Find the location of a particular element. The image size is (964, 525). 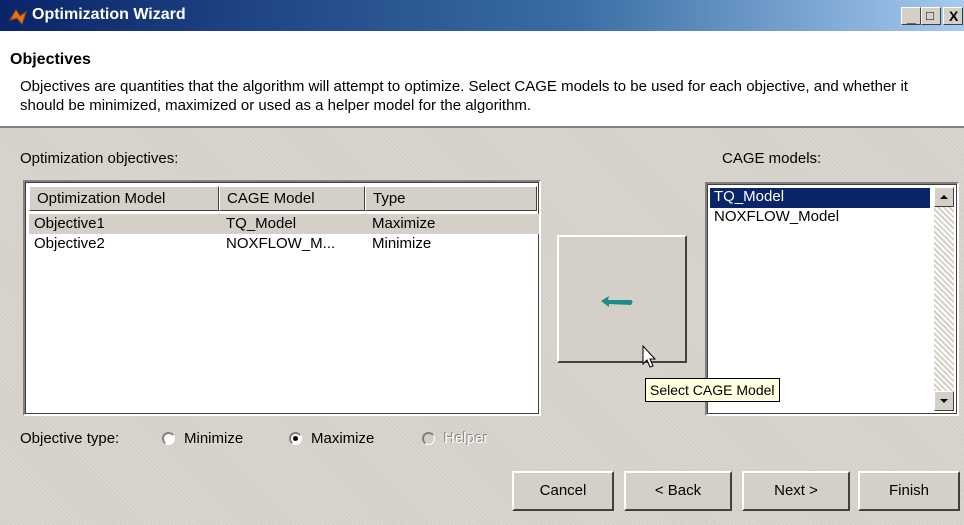

cell-type: Minimize is located at coordinates (402, 243).